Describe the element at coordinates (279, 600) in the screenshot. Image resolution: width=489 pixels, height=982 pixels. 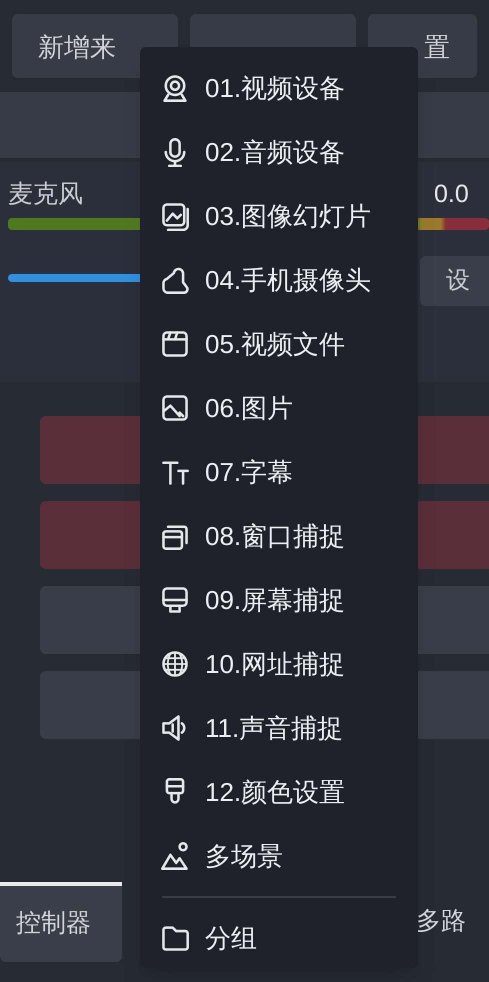
I see `menu-item: 09.屏幕捕捉` at that location.